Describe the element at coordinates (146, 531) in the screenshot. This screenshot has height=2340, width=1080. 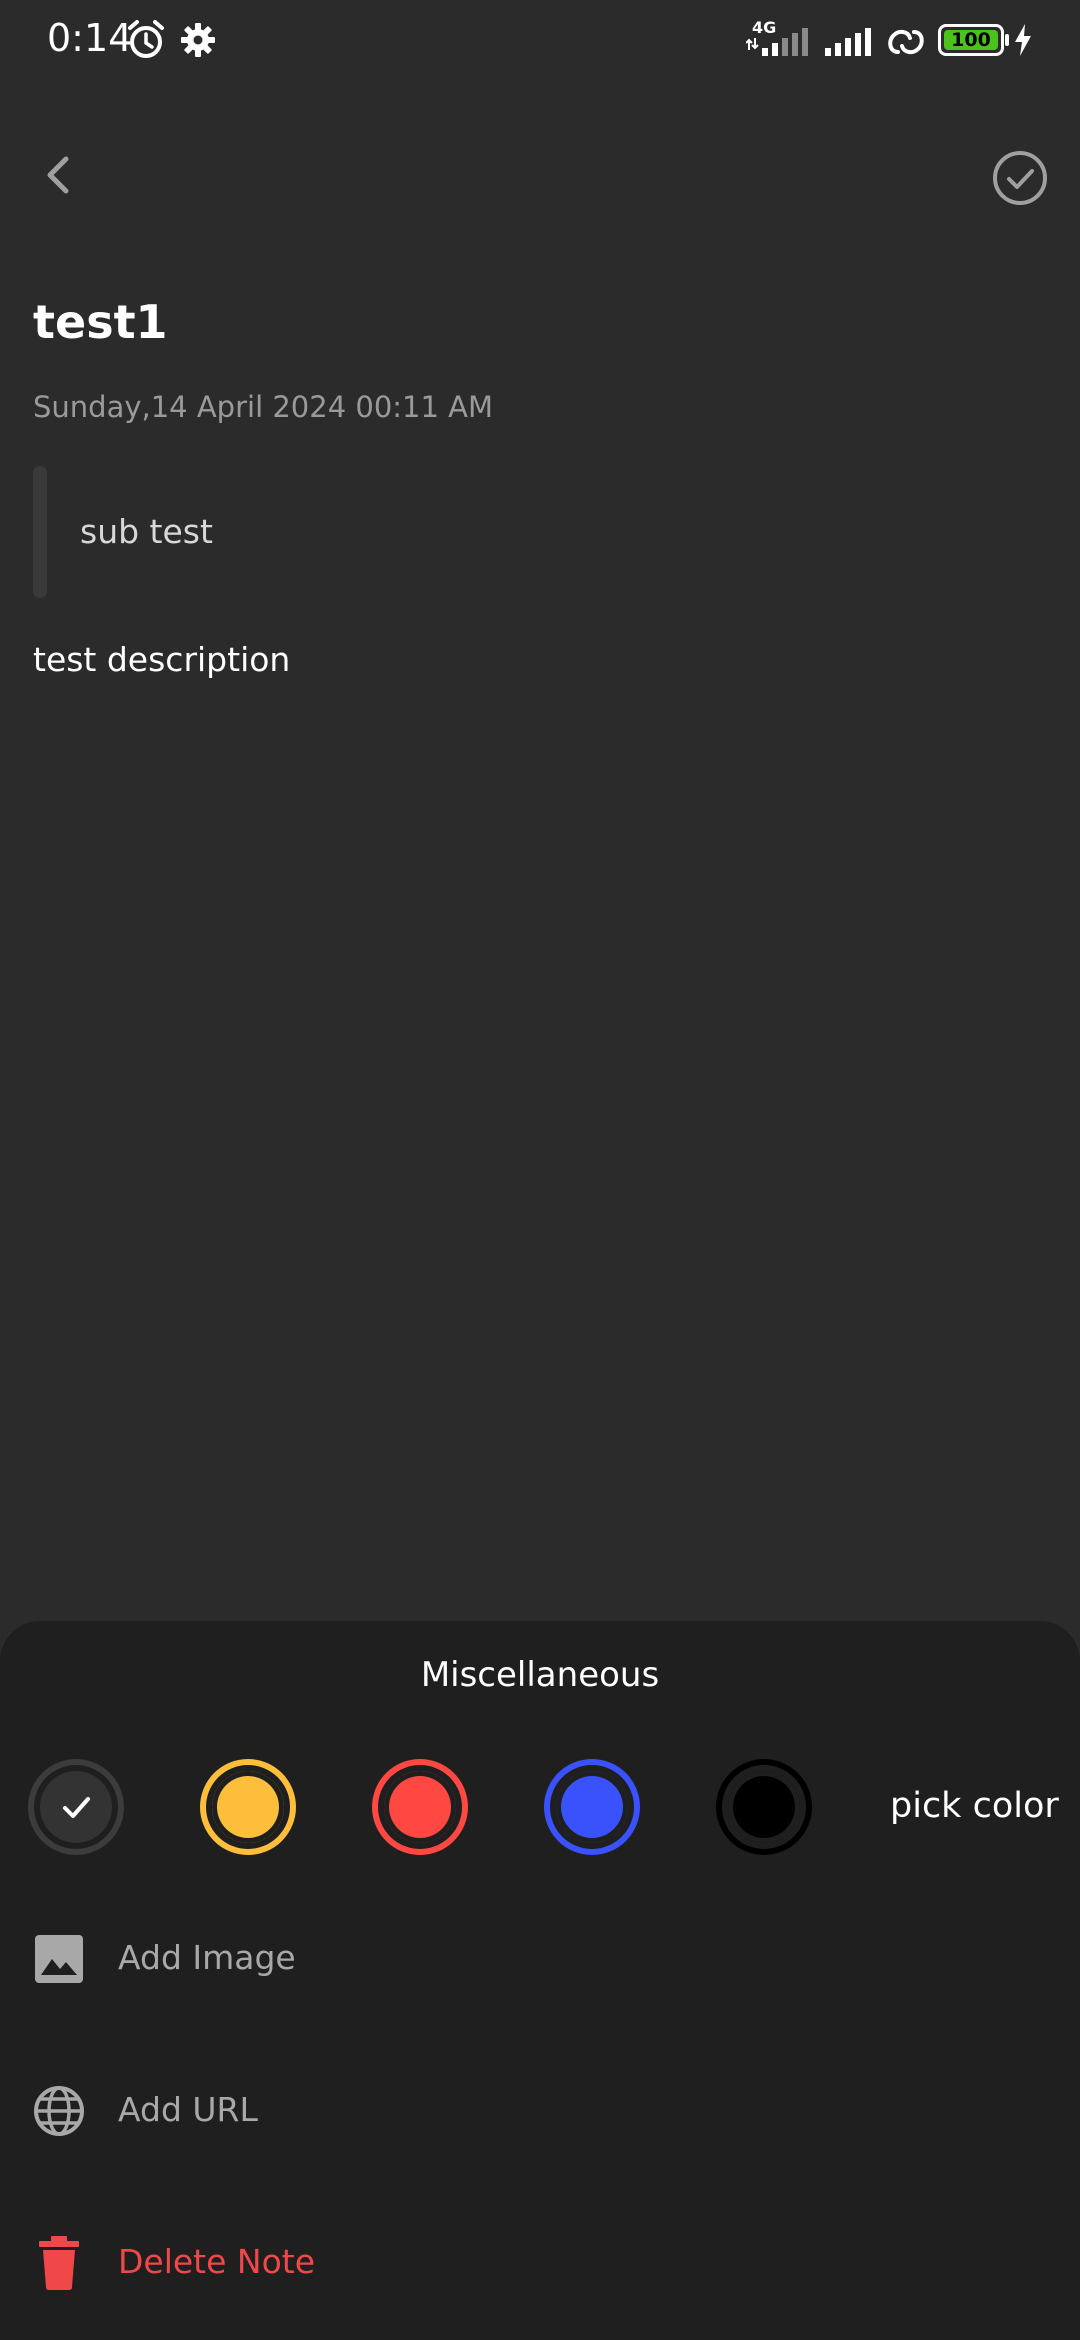
I see `note-subtitle-input: sub test` at that location.